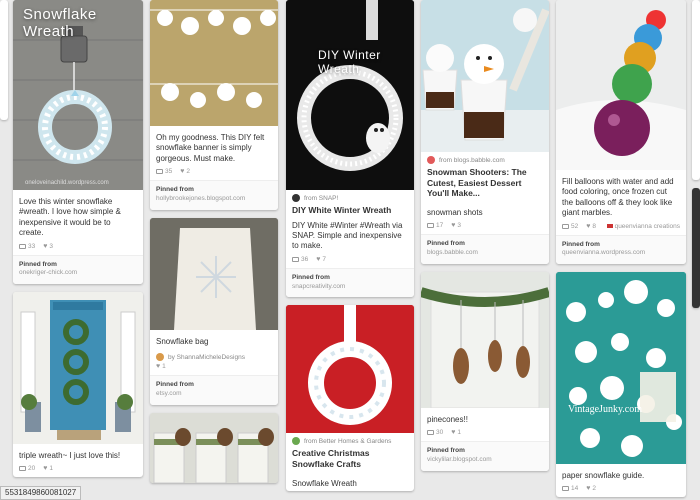  What do you see at coordinates (350, 95) in the screenshot?
I see `pin-image: DIY Winter Wreath` at bounding box center [350, 95].